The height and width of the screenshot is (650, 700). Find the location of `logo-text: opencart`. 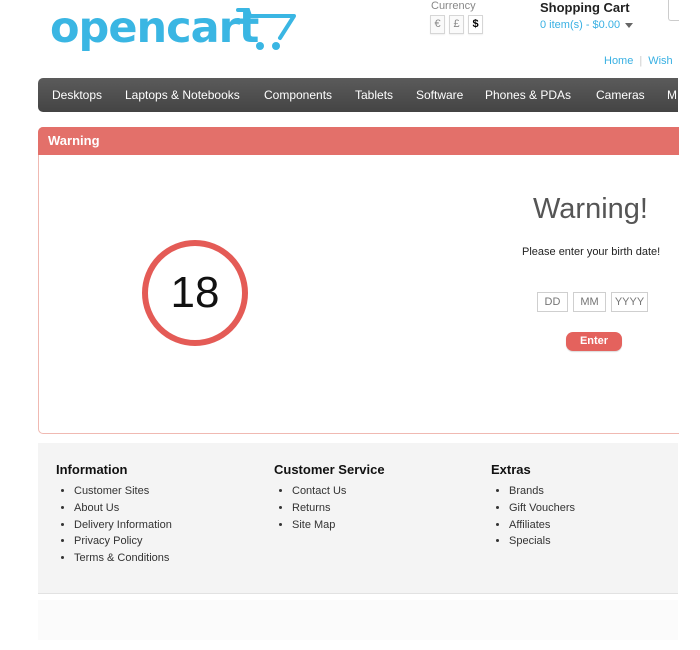

logo-text: opencart is located at coordinates (154, 28).